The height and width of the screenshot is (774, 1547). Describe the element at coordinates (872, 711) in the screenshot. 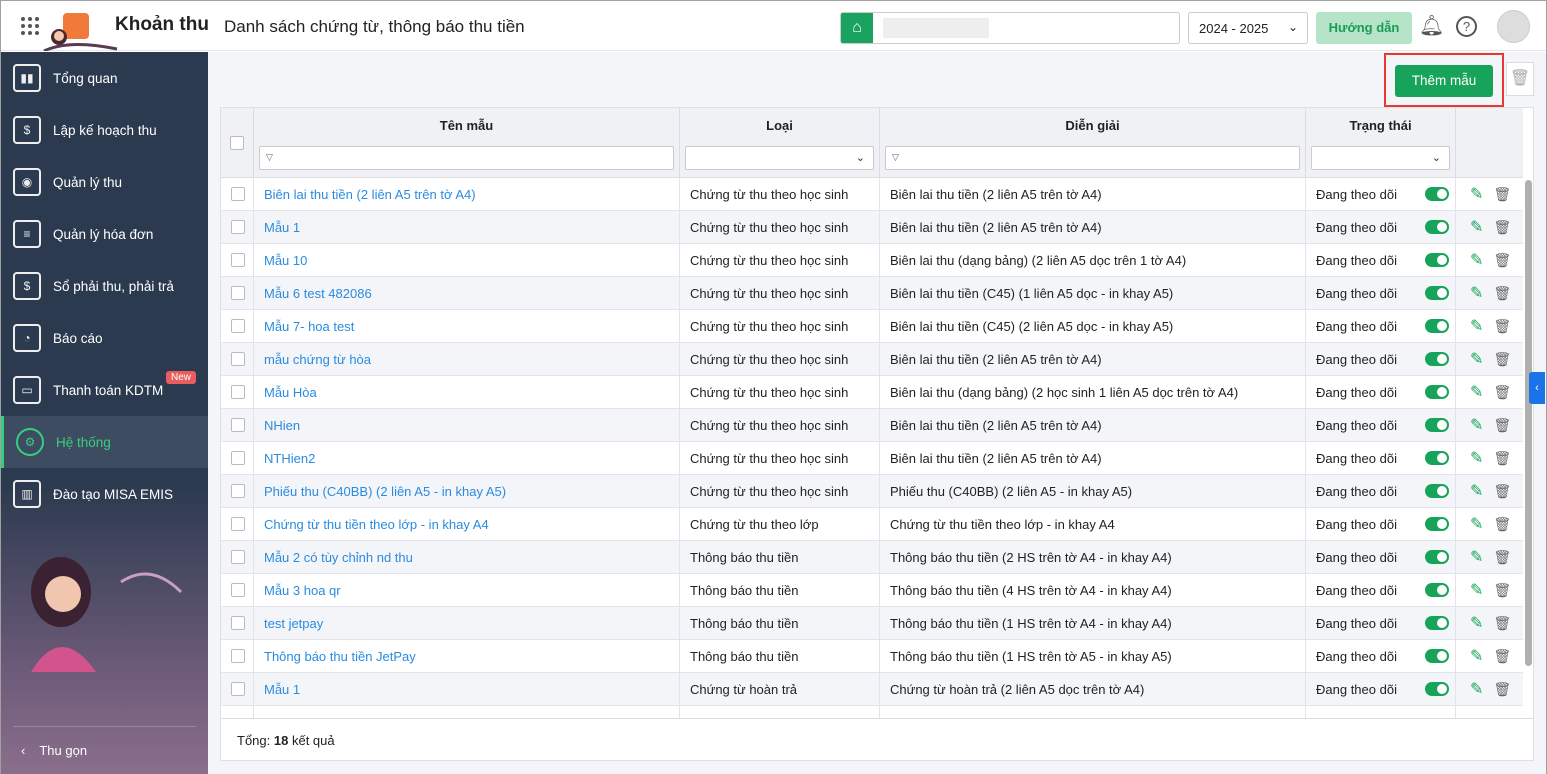

I see `table-row` at that location.